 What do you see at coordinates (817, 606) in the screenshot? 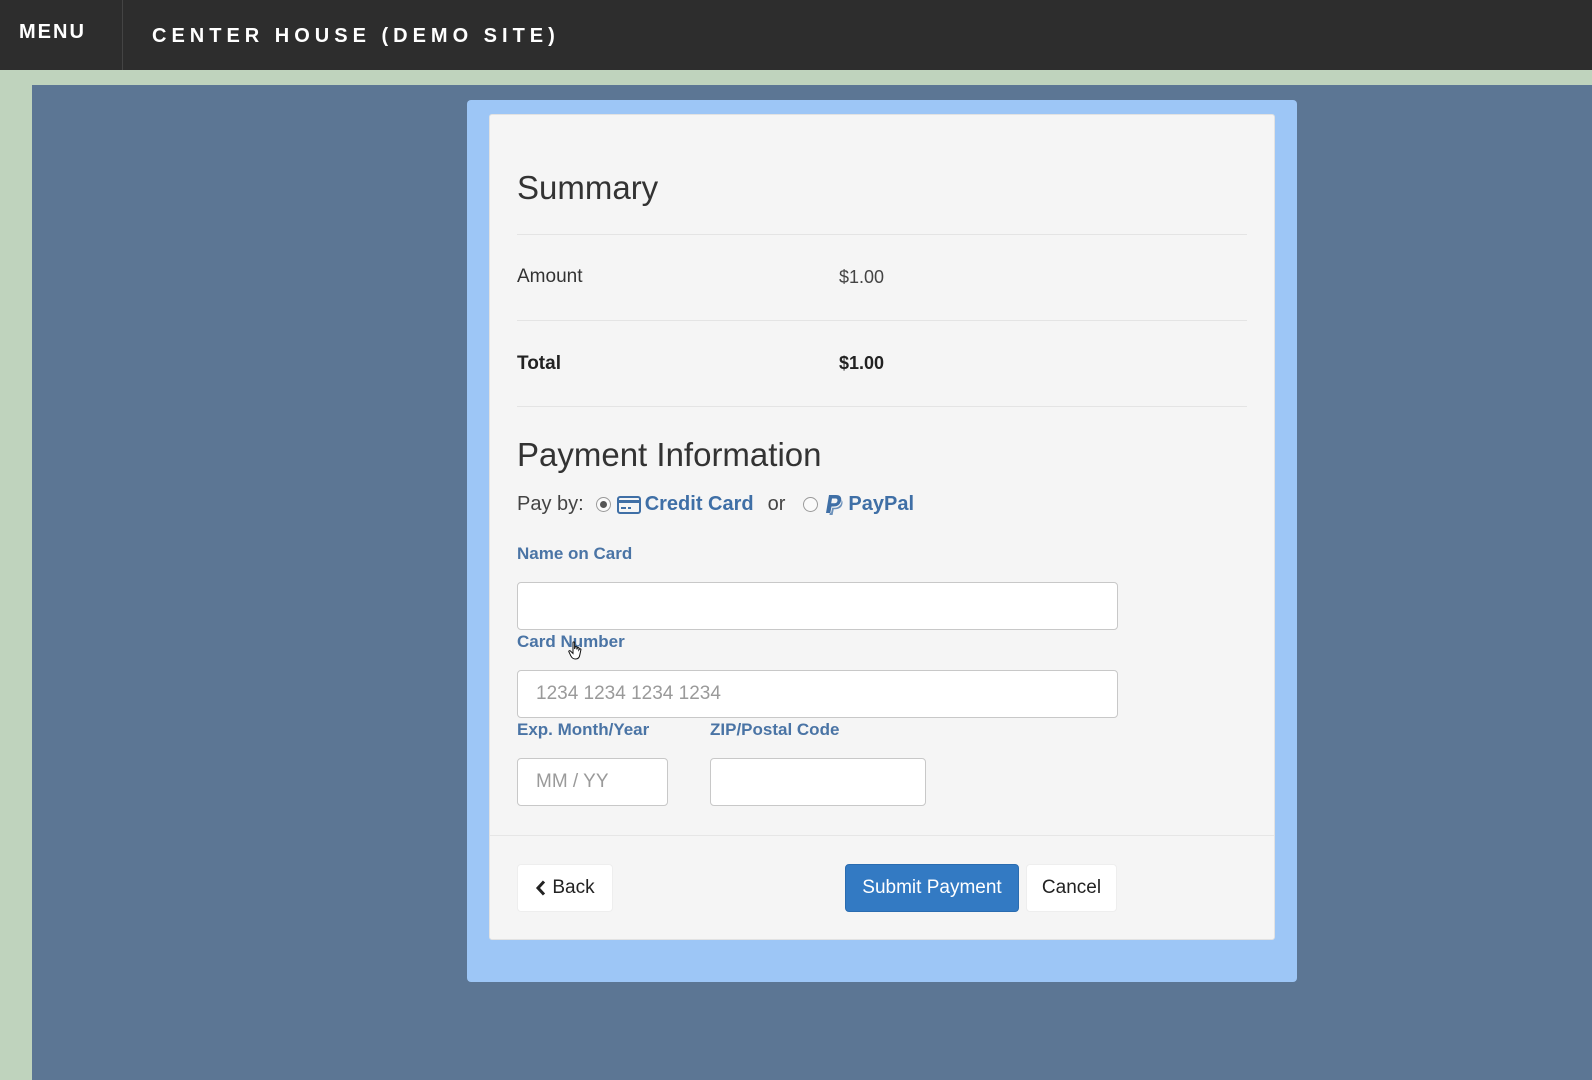
I see `name-on-card-input` at bounding box center [817, 606].